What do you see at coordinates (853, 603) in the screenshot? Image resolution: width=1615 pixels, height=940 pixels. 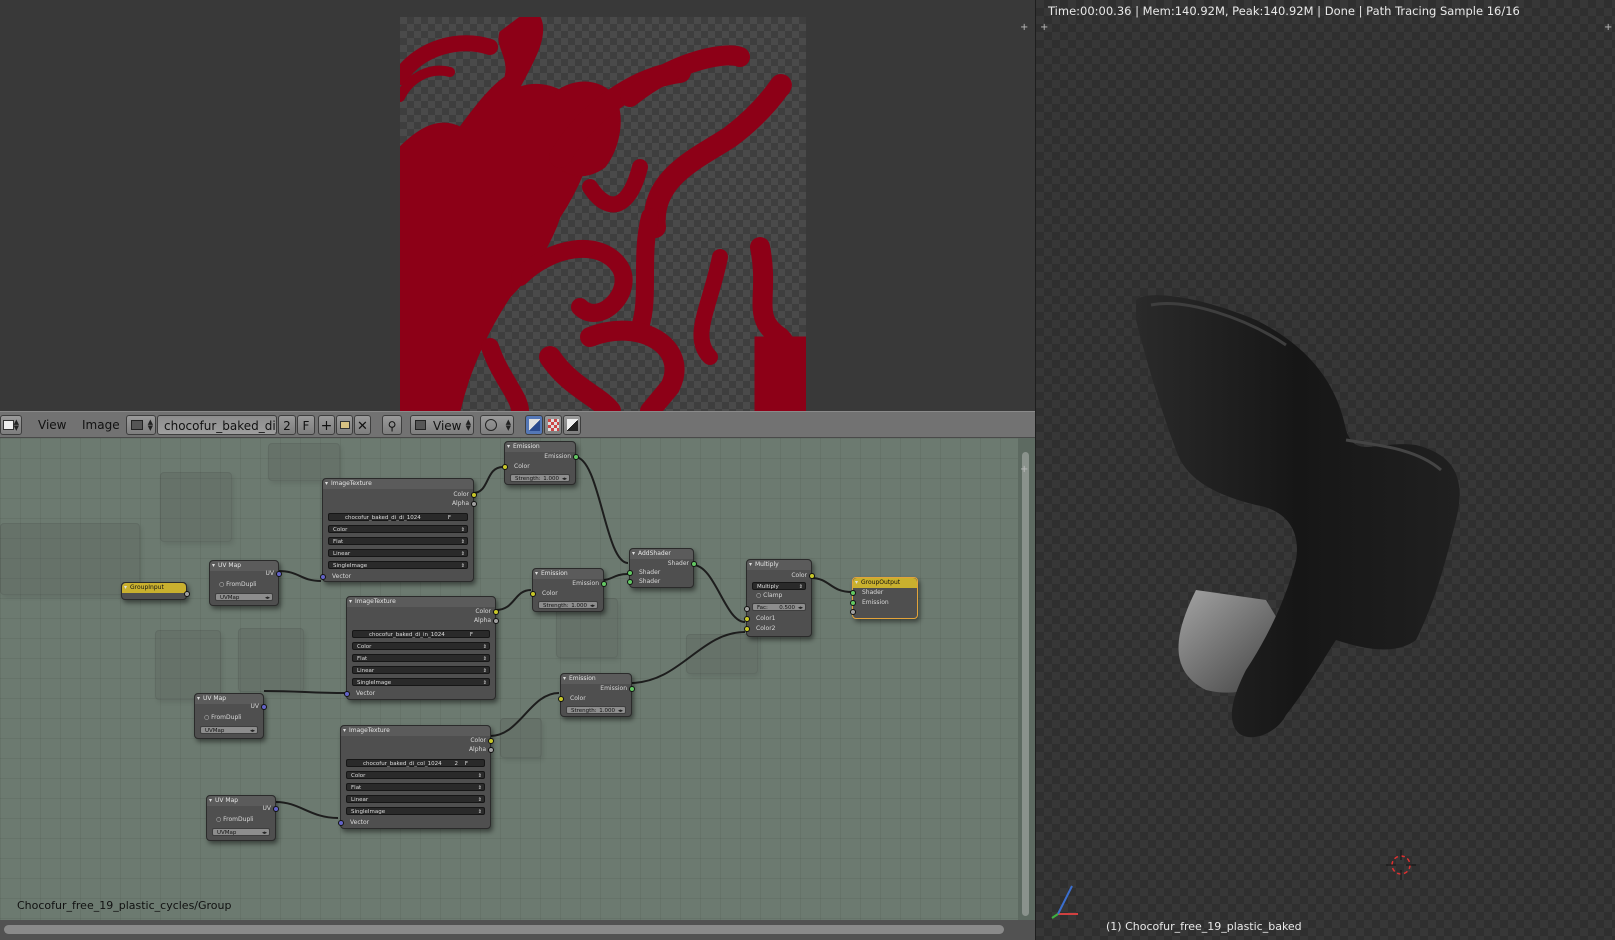 I see `emission-input-socket` at bounding box center [853, 603].